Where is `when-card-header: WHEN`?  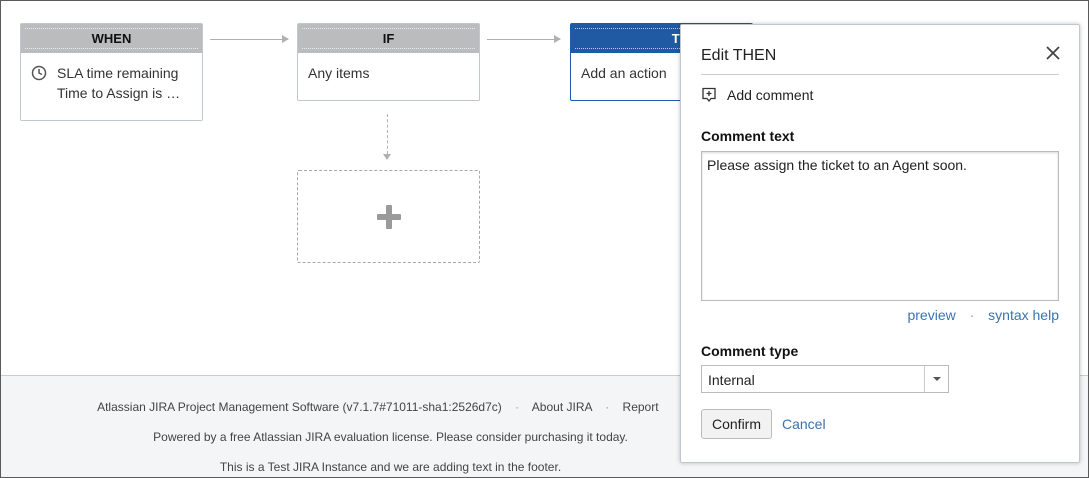 when-card-header: WHEN is located at coordinates (111, 38).